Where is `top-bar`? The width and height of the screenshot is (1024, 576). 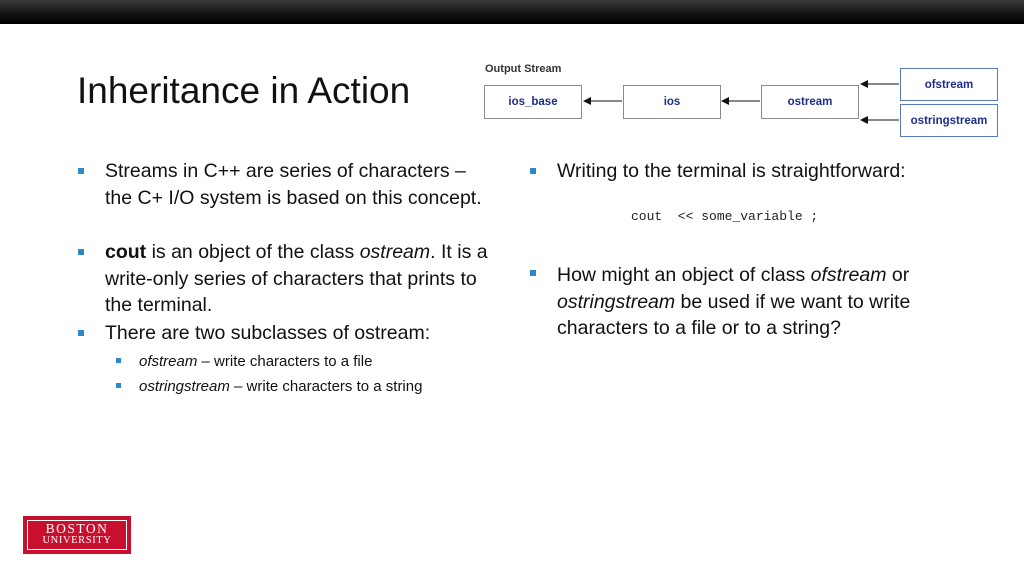 top-bar is located at coordinates (512, 12).